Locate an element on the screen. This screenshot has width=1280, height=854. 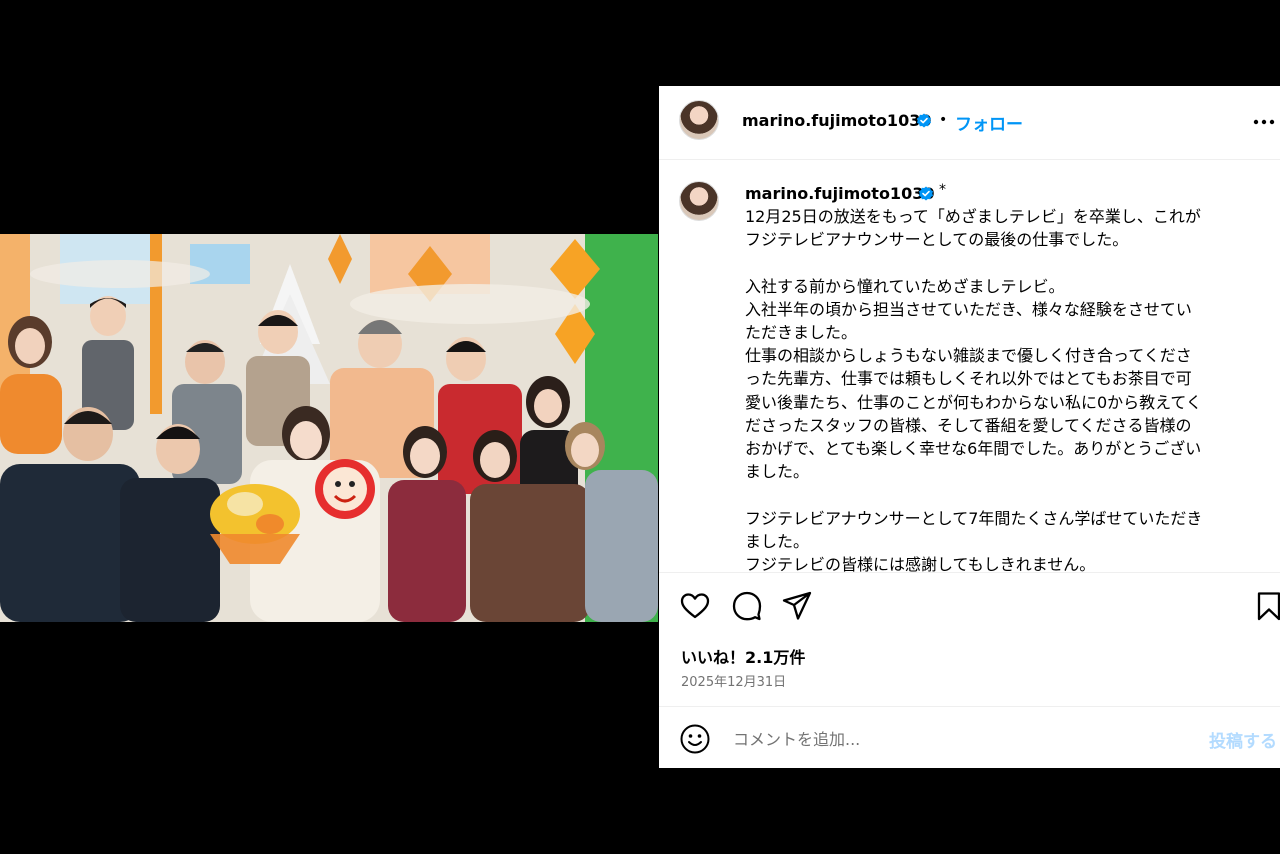
caption-line: 愛い後輩たち、仕事のことが何もわからない私に0から教えてく is located at coordinates (973, 402).